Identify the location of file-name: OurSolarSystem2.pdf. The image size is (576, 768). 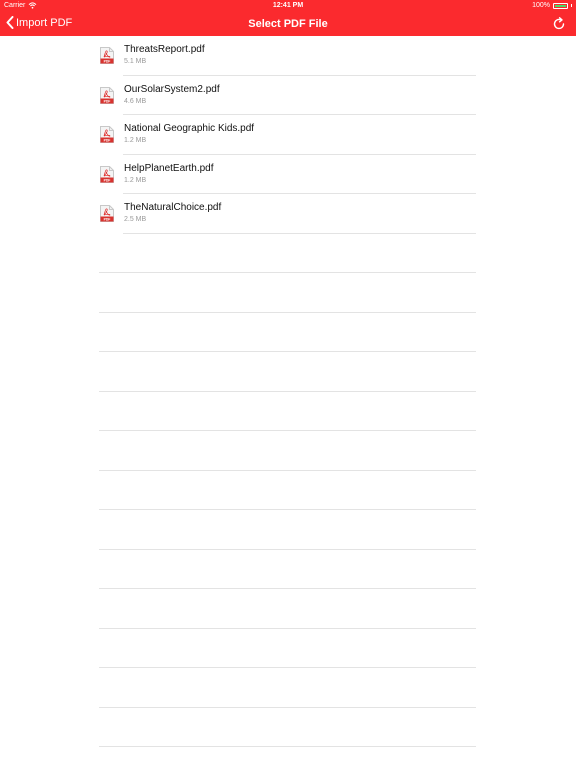
(172, 89).